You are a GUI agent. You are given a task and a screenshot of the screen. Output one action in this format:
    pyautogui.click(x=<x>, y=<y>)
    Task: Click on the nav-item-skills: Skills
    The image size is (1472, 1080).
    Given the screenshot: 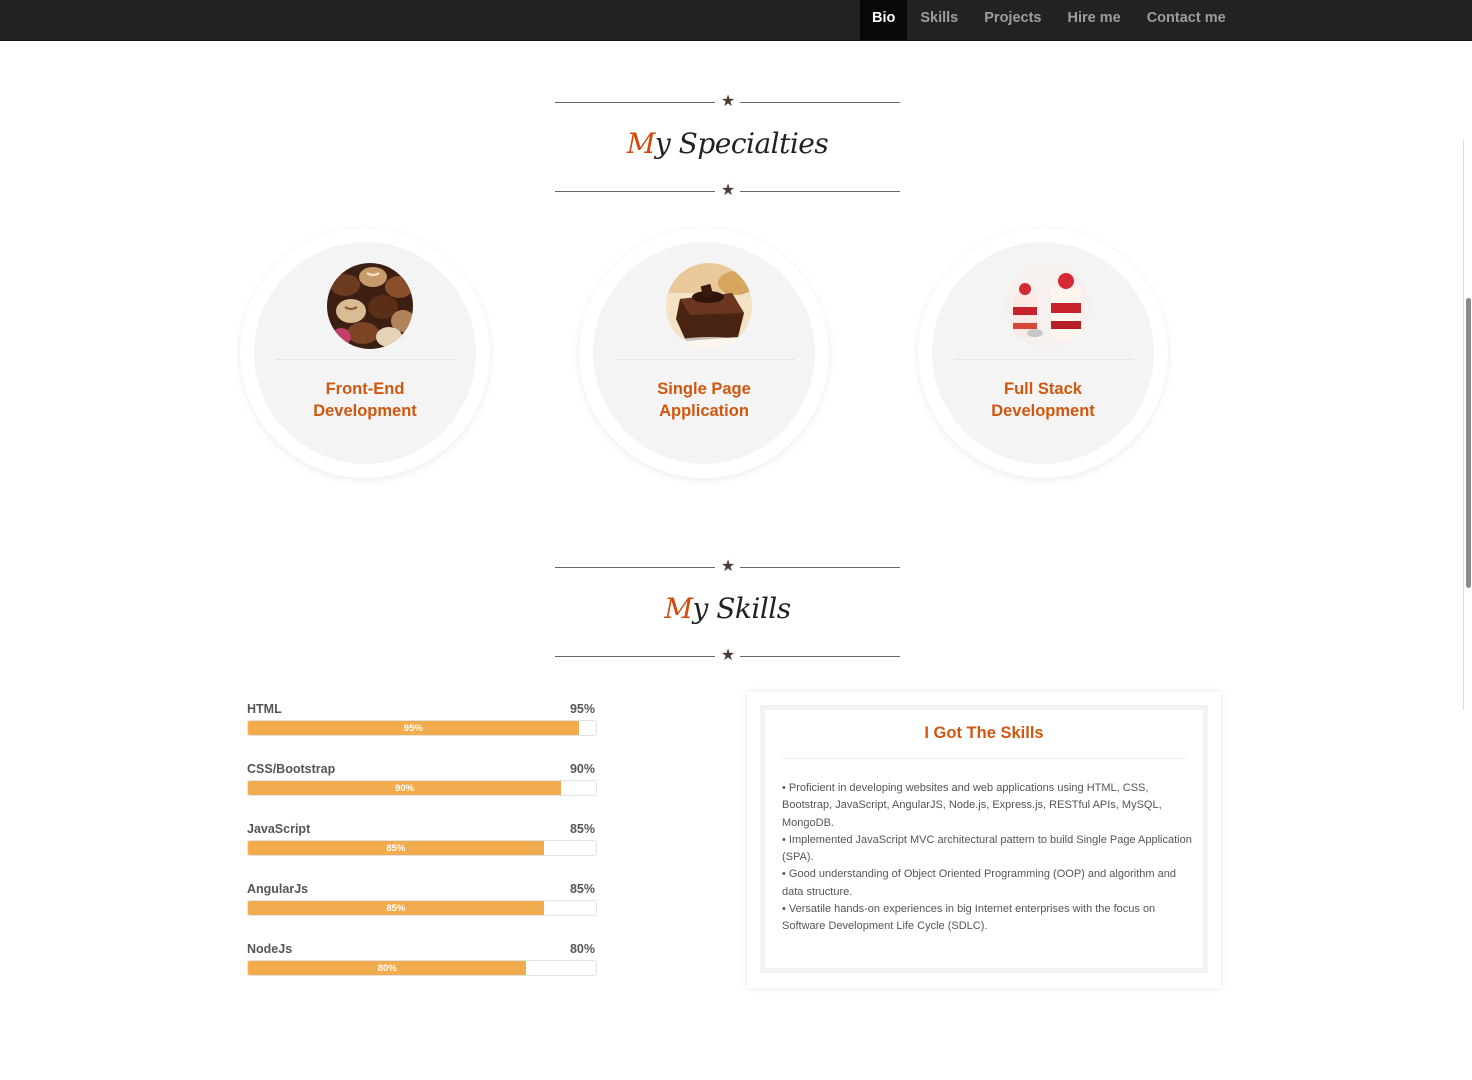 What is the action you would take?
    pyautogui.click(x=939, y=20)
    